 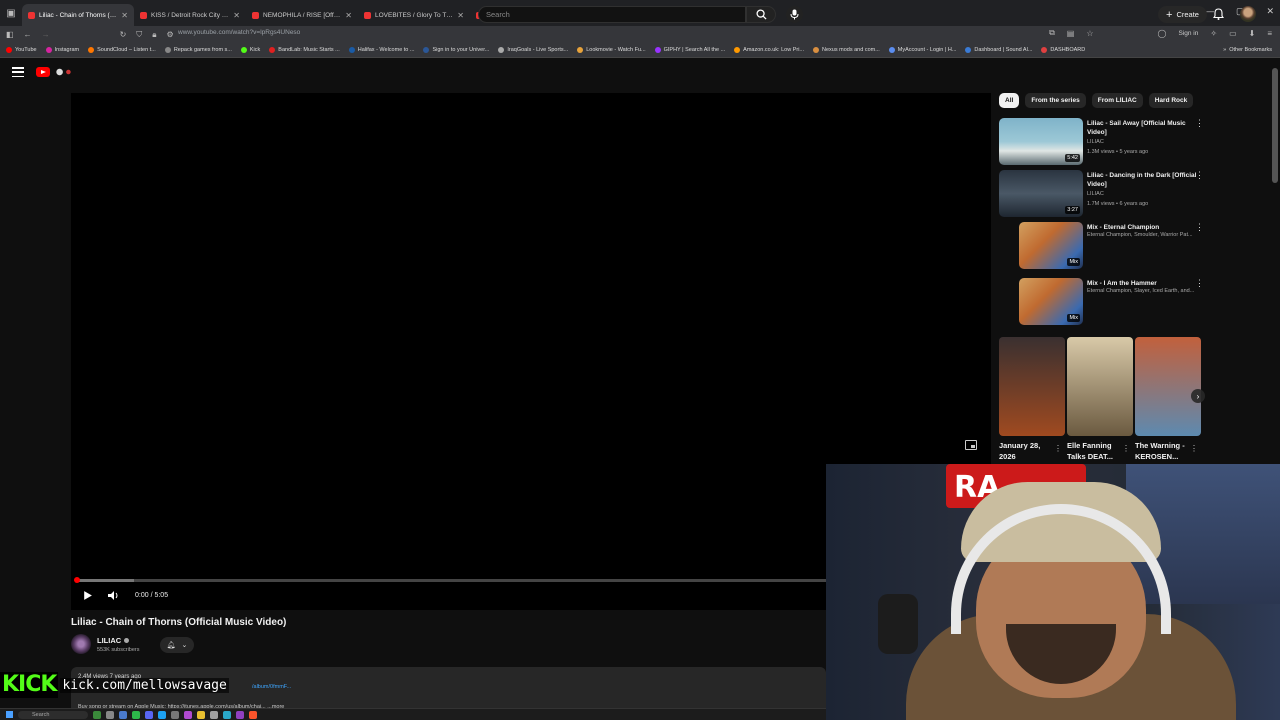 What do you see at coordinates (28, 34) in the screenshot?
I see `back-button: ←` at bounding box center [28, 34].